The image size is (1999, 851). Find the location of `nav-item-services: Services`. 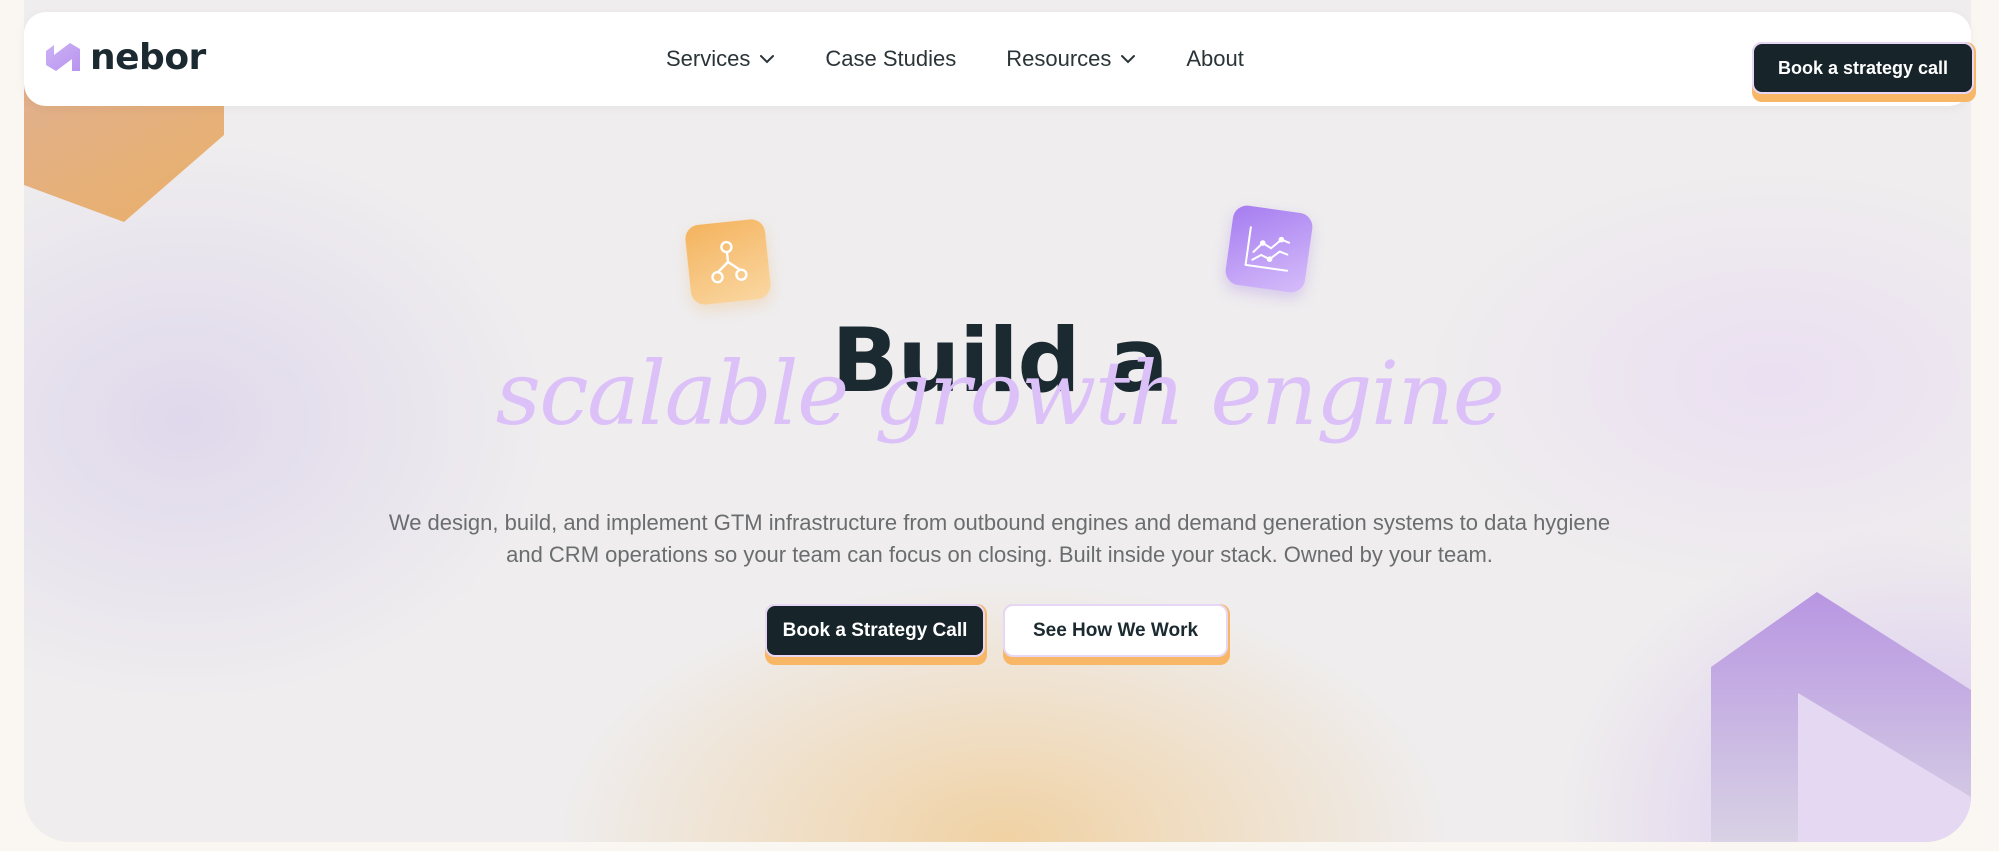

nav-item-services: Services is located at coordinates (720, 59).